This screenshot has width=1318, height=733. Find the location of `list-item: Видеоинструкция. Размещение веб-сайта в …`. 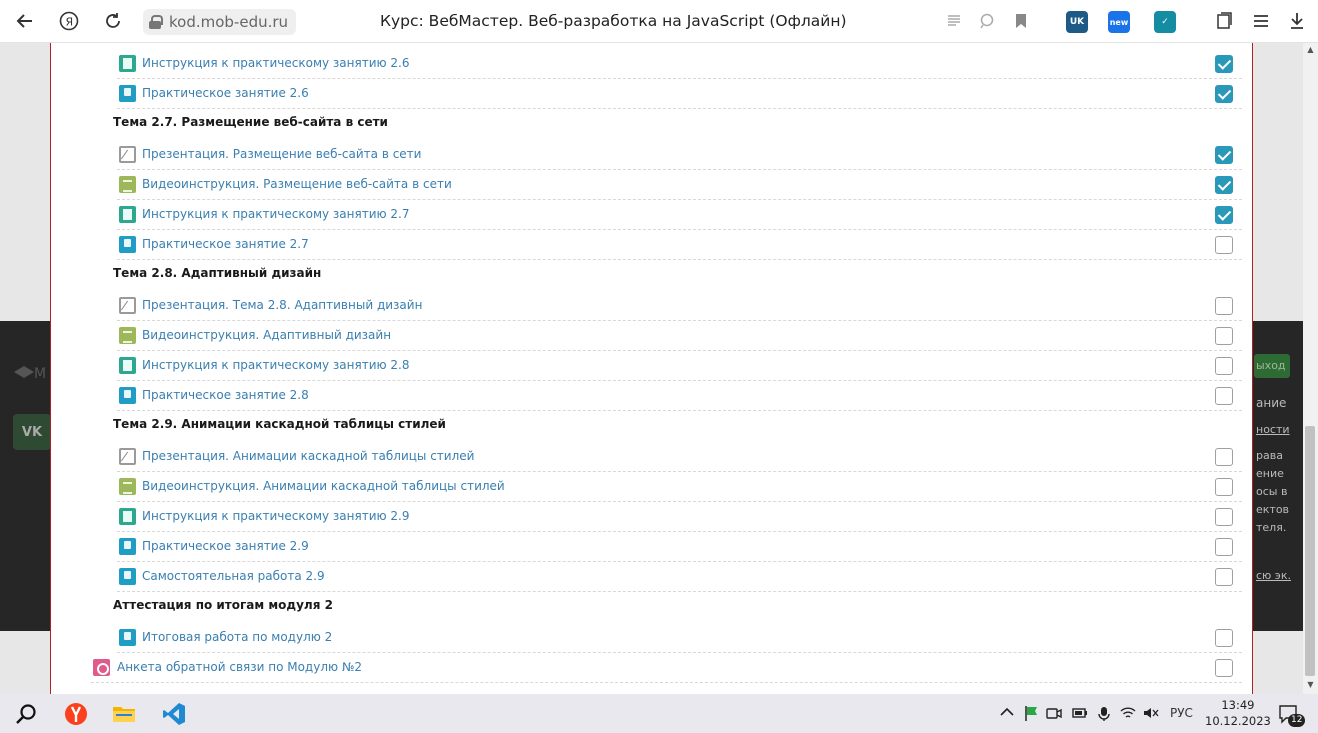

list-item: Видеоинструкция. Размещение веб-сайта в … is located at coordinates (679, 185).